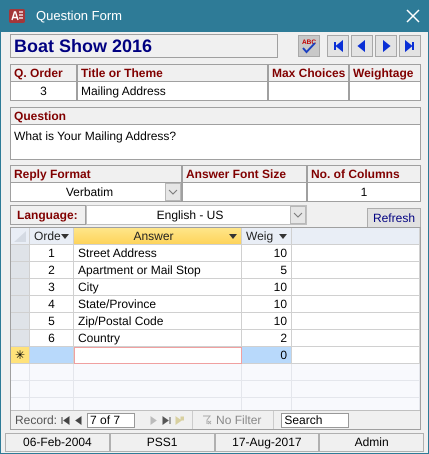 The height and width of the screenshot is (454, 429). Describe the element at coordinates (196, 215) in the screenshot. I see `language-dropdown: English - US` at that location.